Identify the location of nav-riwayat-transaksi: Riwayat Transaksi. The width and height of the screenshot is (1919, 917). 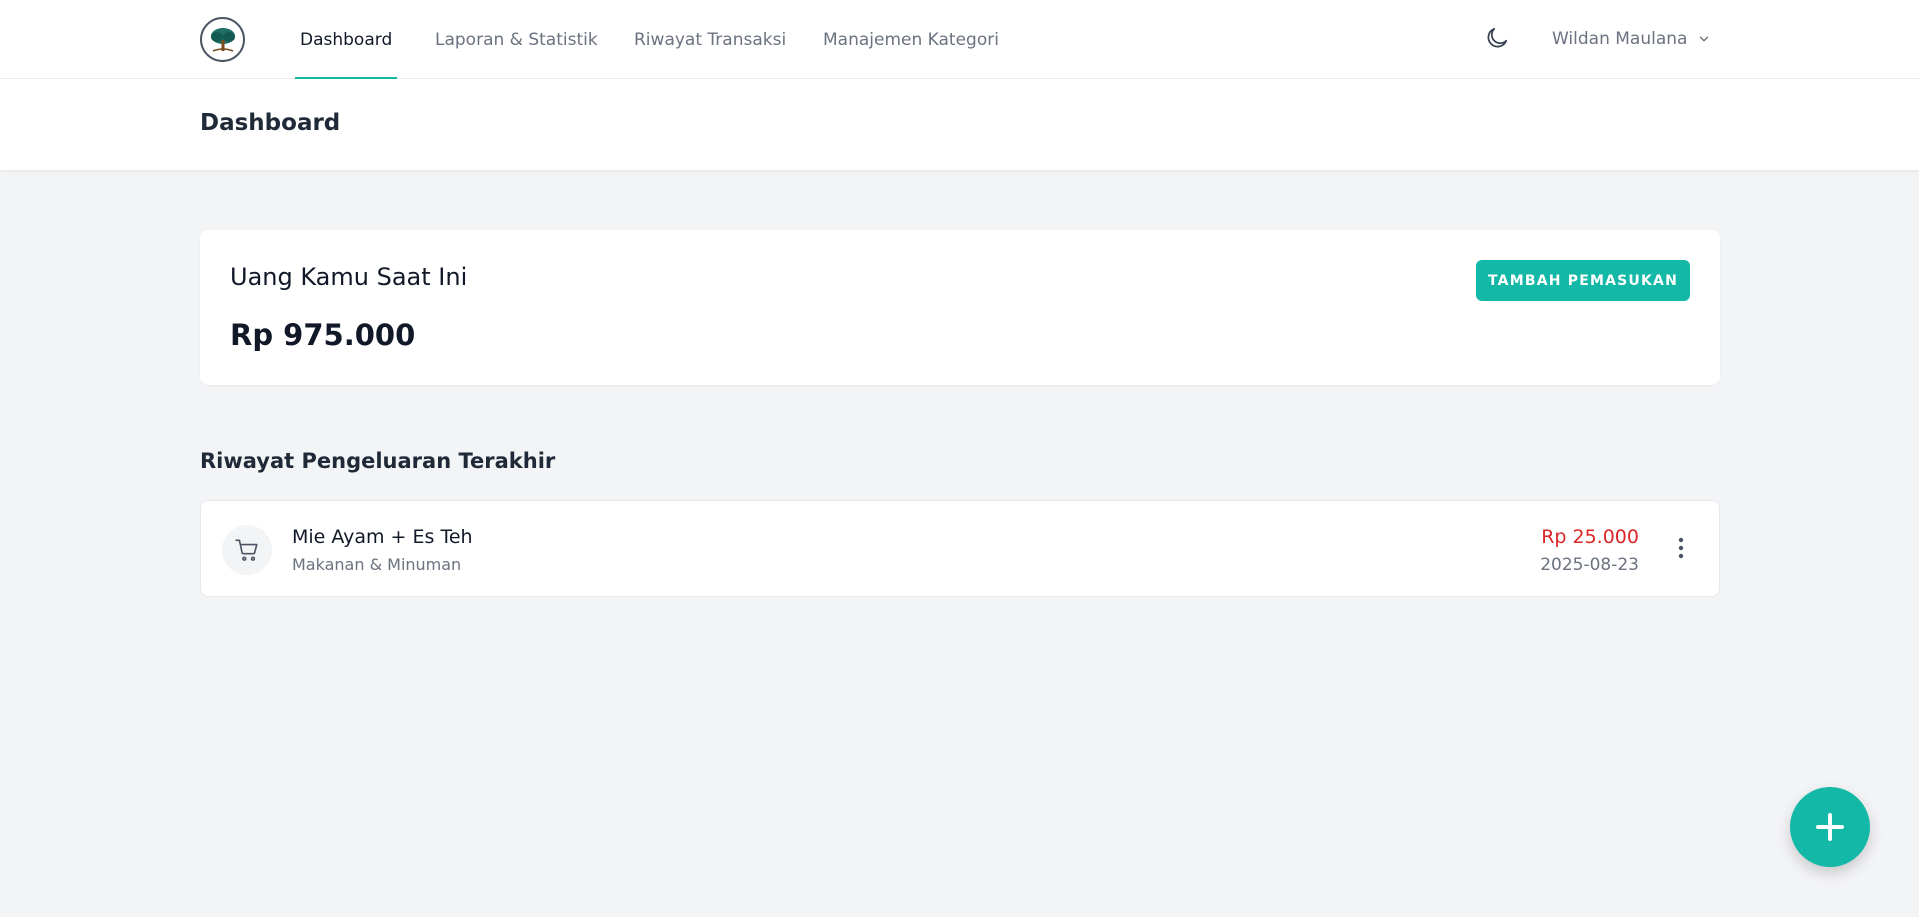
(710, 39).